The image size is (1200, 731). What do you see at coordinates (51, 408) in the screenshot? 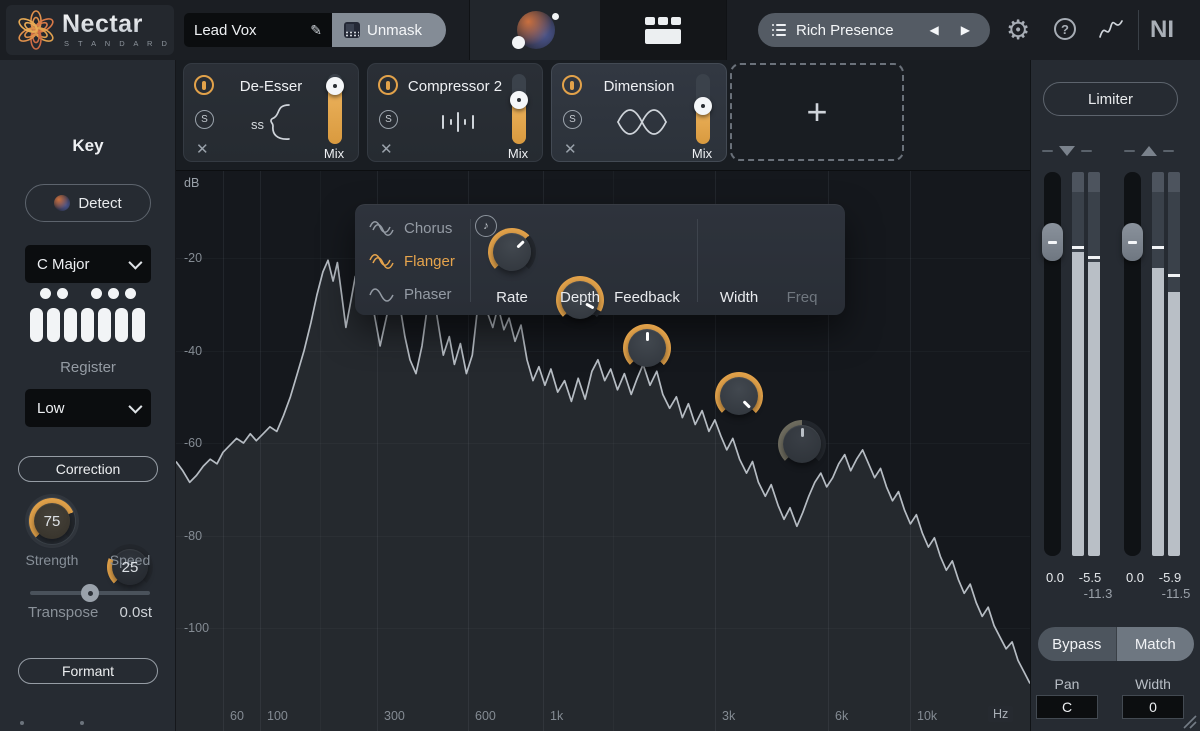
I see `register-value: Low` at bounding box center [51, 408].